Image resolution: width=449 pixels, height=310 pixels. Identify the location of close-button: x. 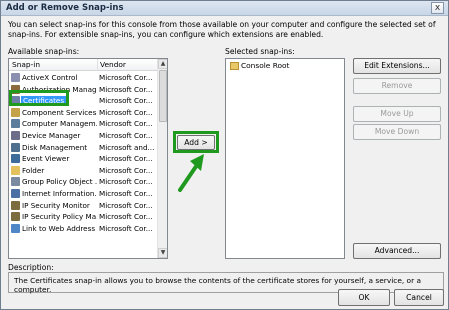
(437, 8).